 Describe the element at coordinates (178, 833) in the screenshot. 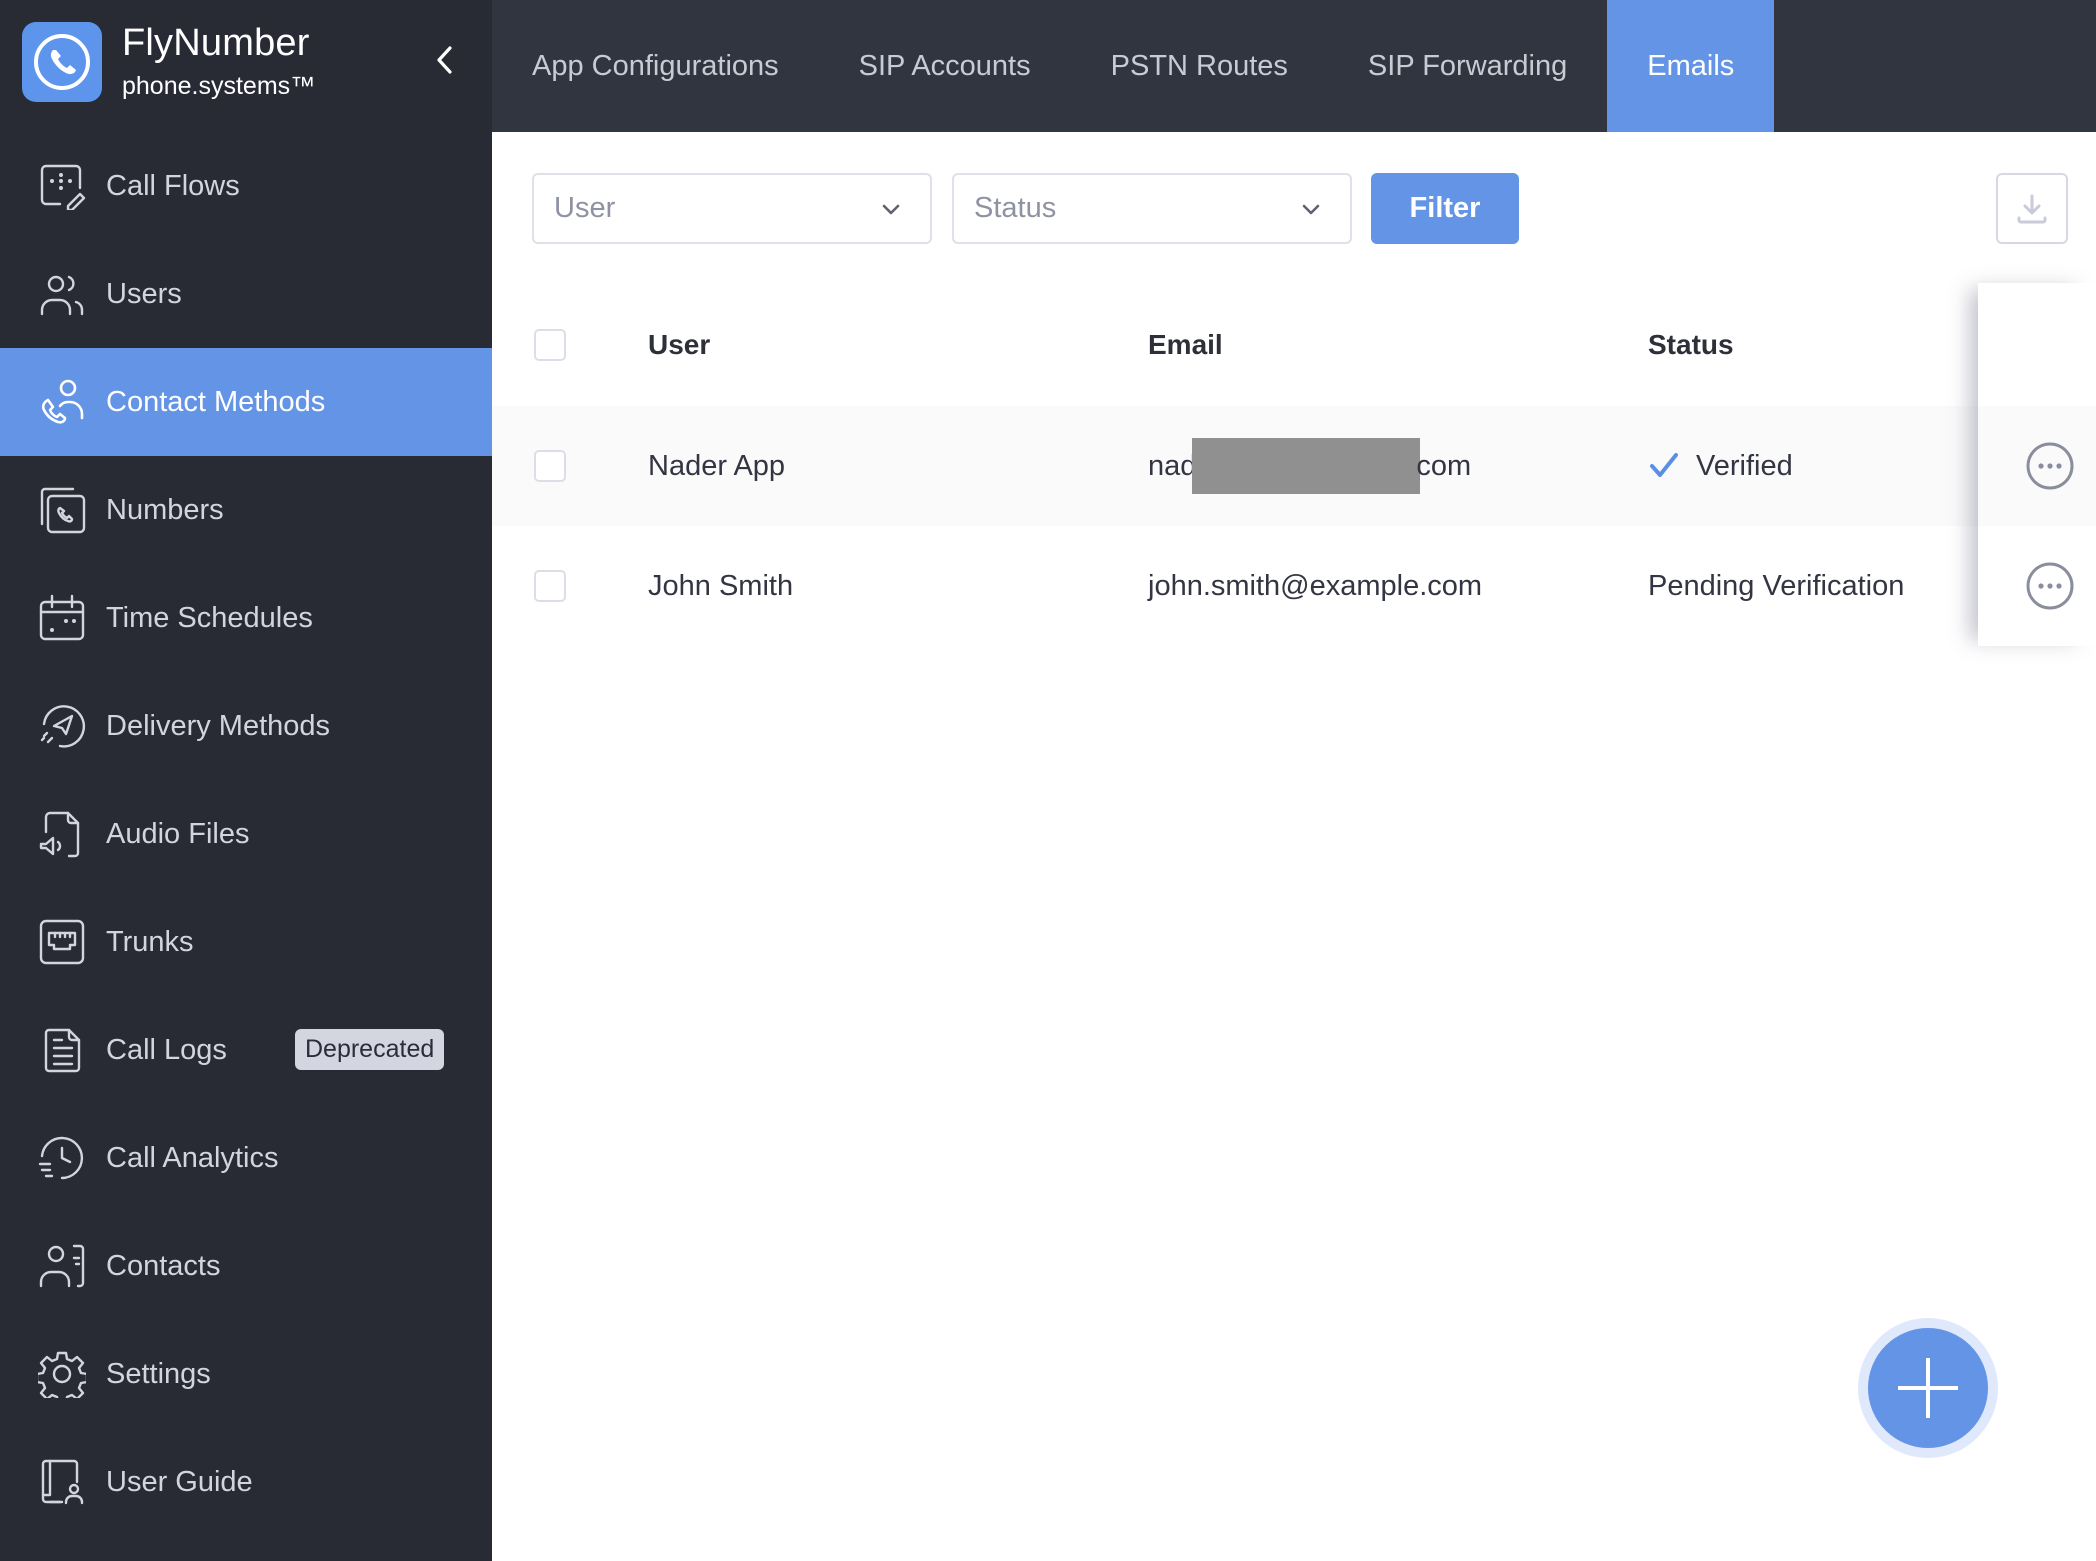

I see `sidebar-item-label: Audio Files` at that location.